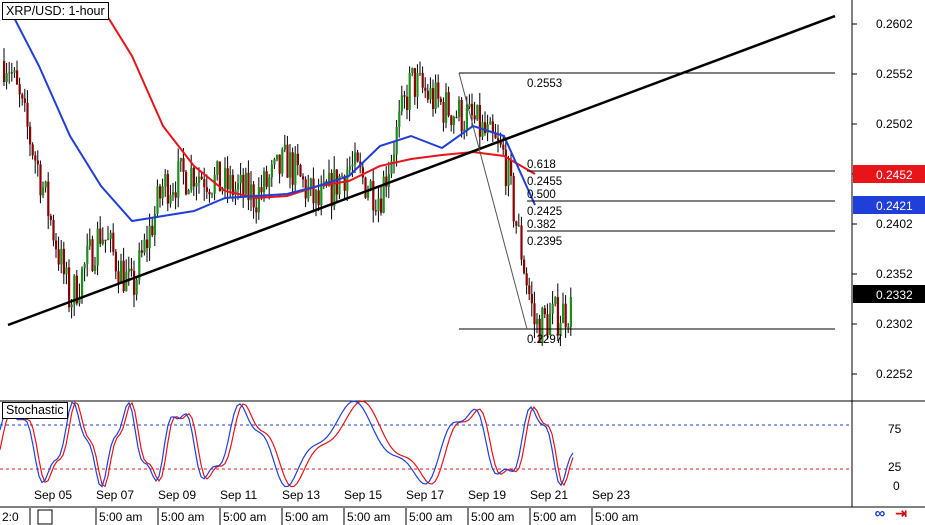 Image resolution: width=925 pixels, height=525 pixels. Describe the element at coordinates (894, 74) in the screenshot. I see `price-tick-label: 0.2552` at that location.